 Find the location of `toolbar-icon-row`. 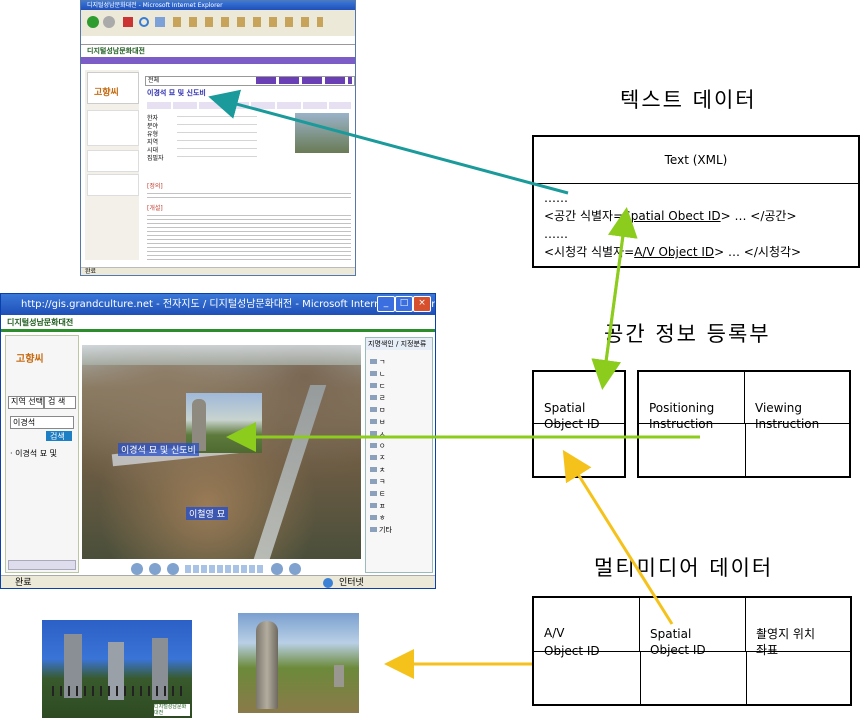

toolbar-icon-row is located at coordinates (248, 22).